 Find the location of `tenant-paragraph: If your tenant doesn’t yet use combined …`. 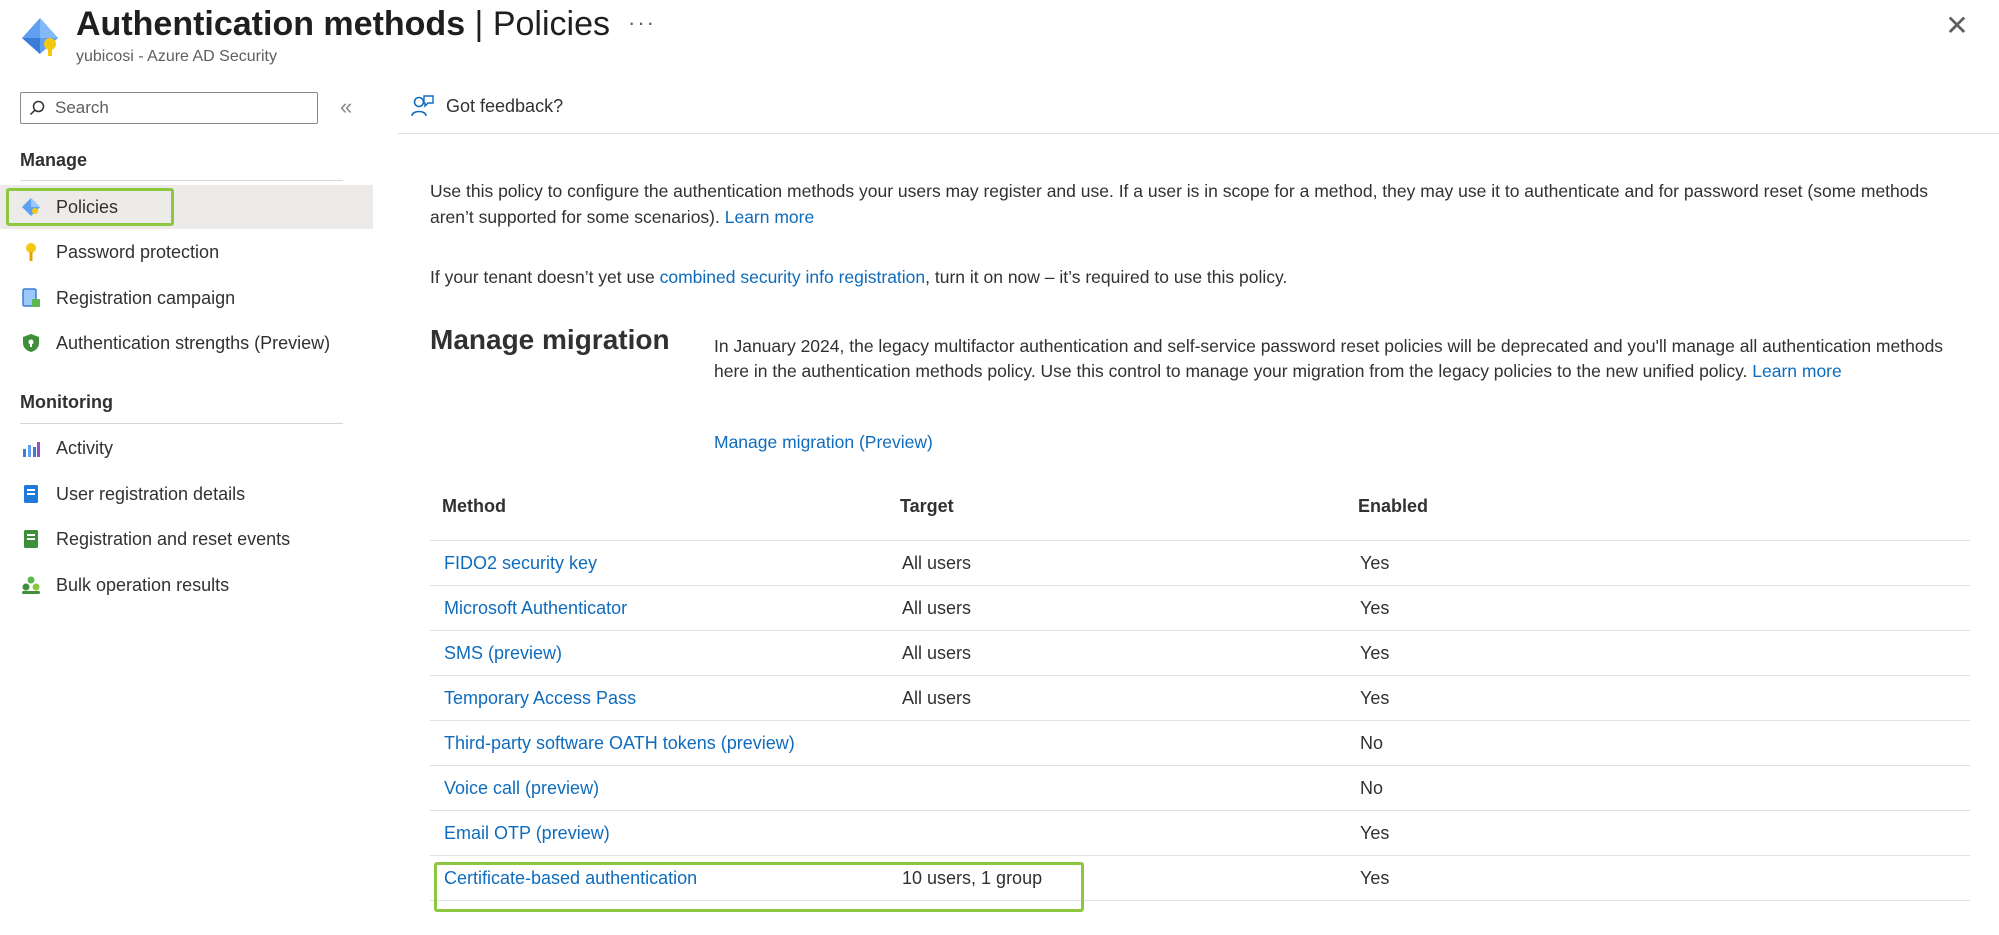

tenant-paragraph: If your tenant doesn’t yet use combined … is located at coordinates (1195, 277).